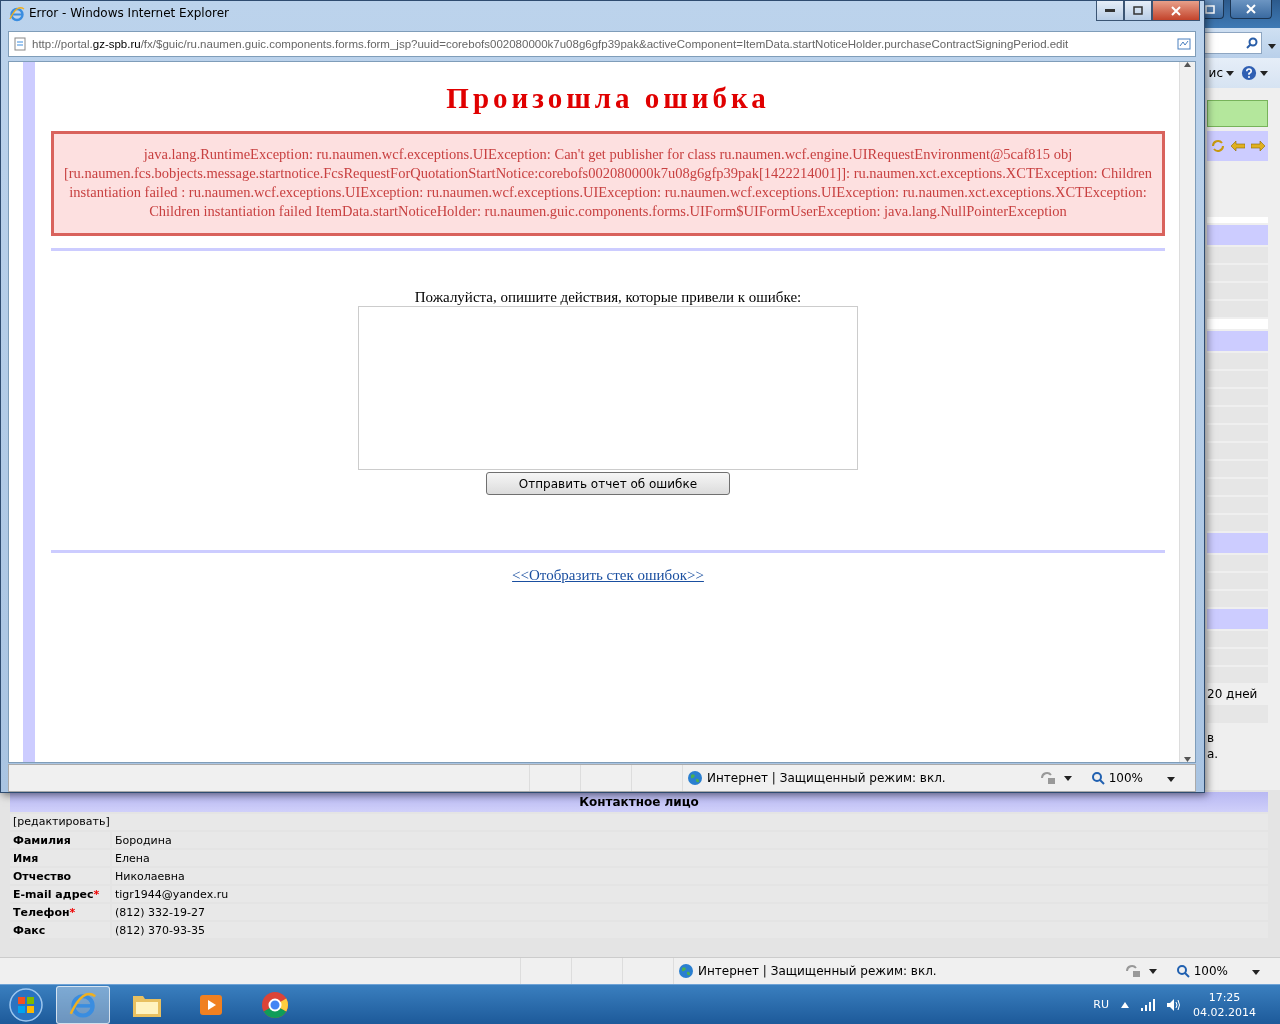 This screenshot has width=1280, height=1024. Describe the element at coordinates (1187, 759) in the screenshot. I see `scroll-down-icon` at that location.